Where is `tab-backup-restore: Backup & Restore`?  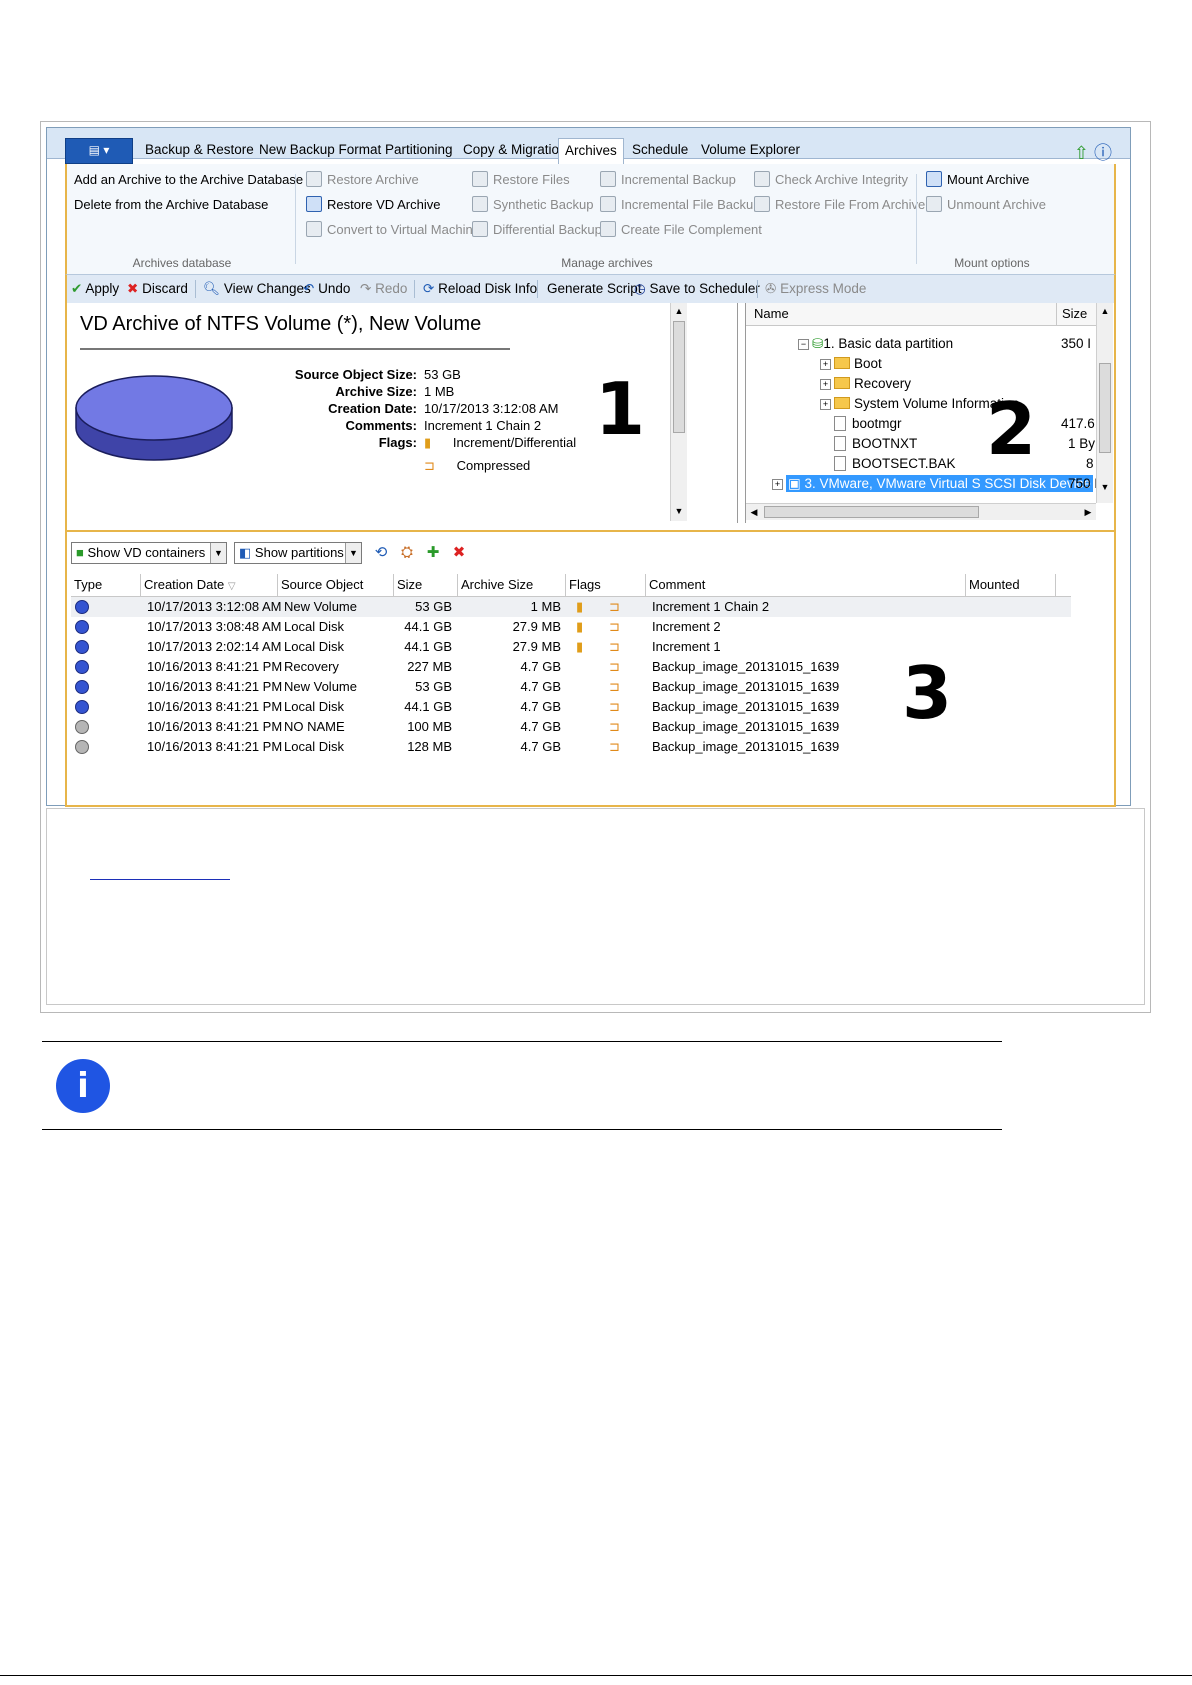
tab-backup-restore: Backup & Restore is located at coordinates (199, 150).